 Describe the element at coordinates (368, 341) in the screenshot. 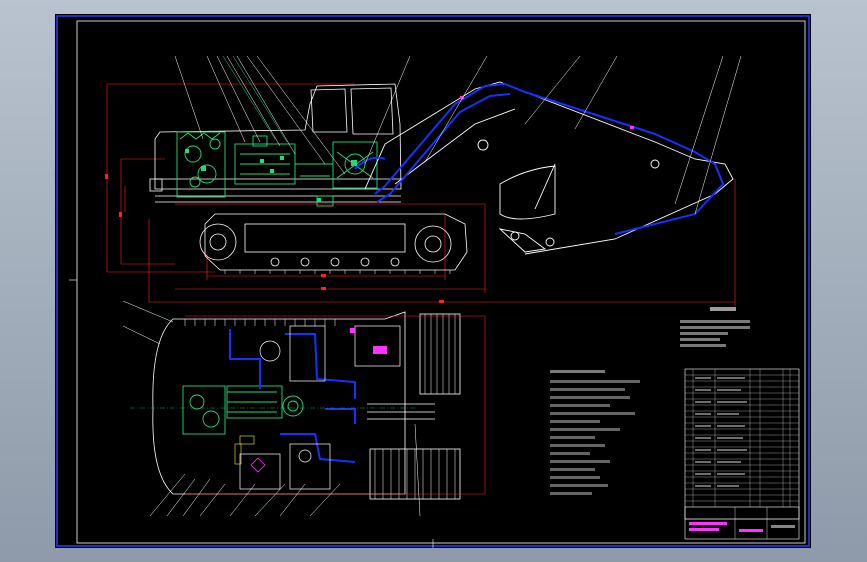

I see `plan-magenta-parts` at that location.